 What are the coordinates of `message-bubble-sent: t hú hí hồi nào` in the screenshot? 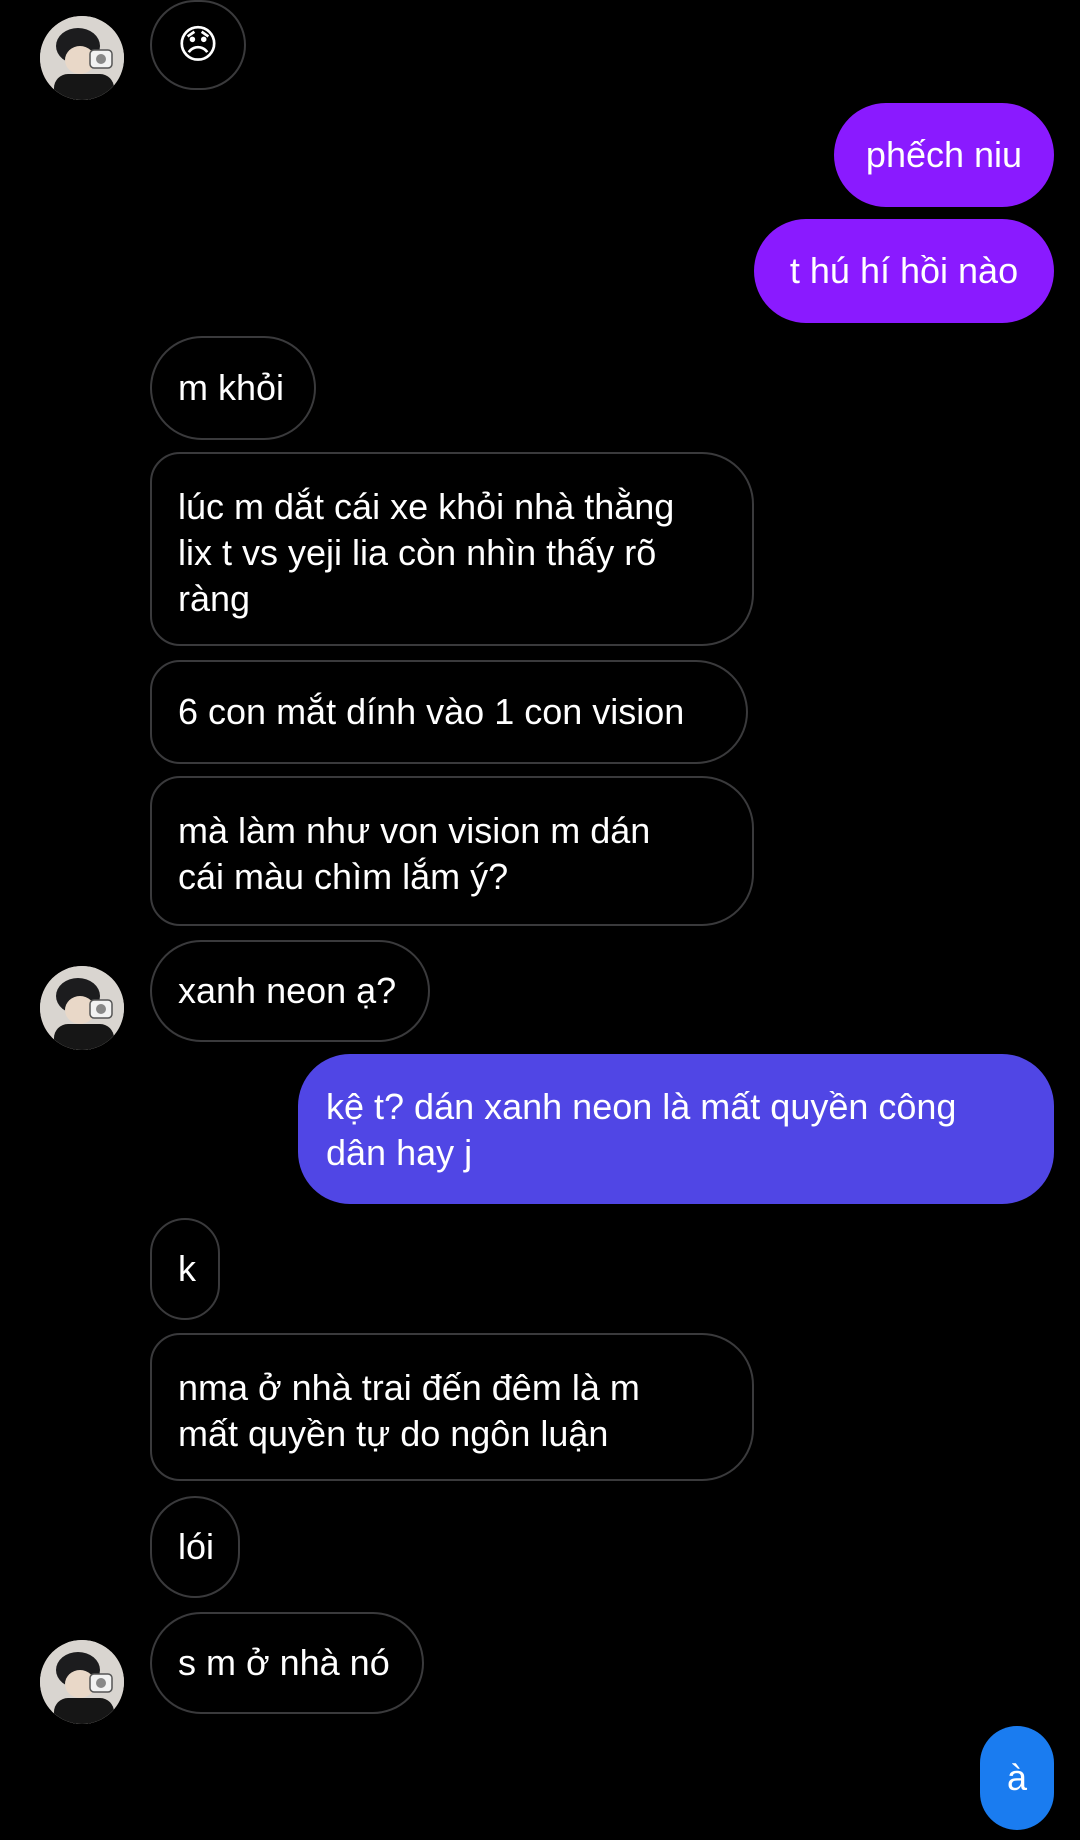 It's located at (904, 271).